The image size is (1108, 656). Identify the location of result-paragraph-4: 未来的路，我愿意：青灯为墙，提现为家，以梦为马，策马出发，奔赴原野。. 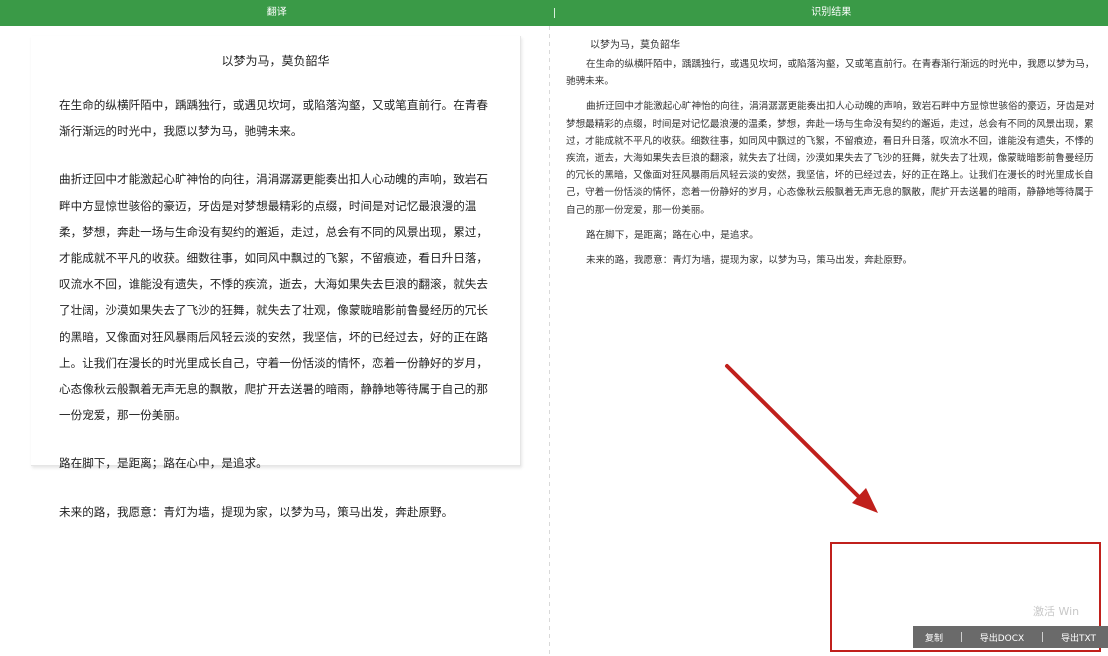
(749, 261).